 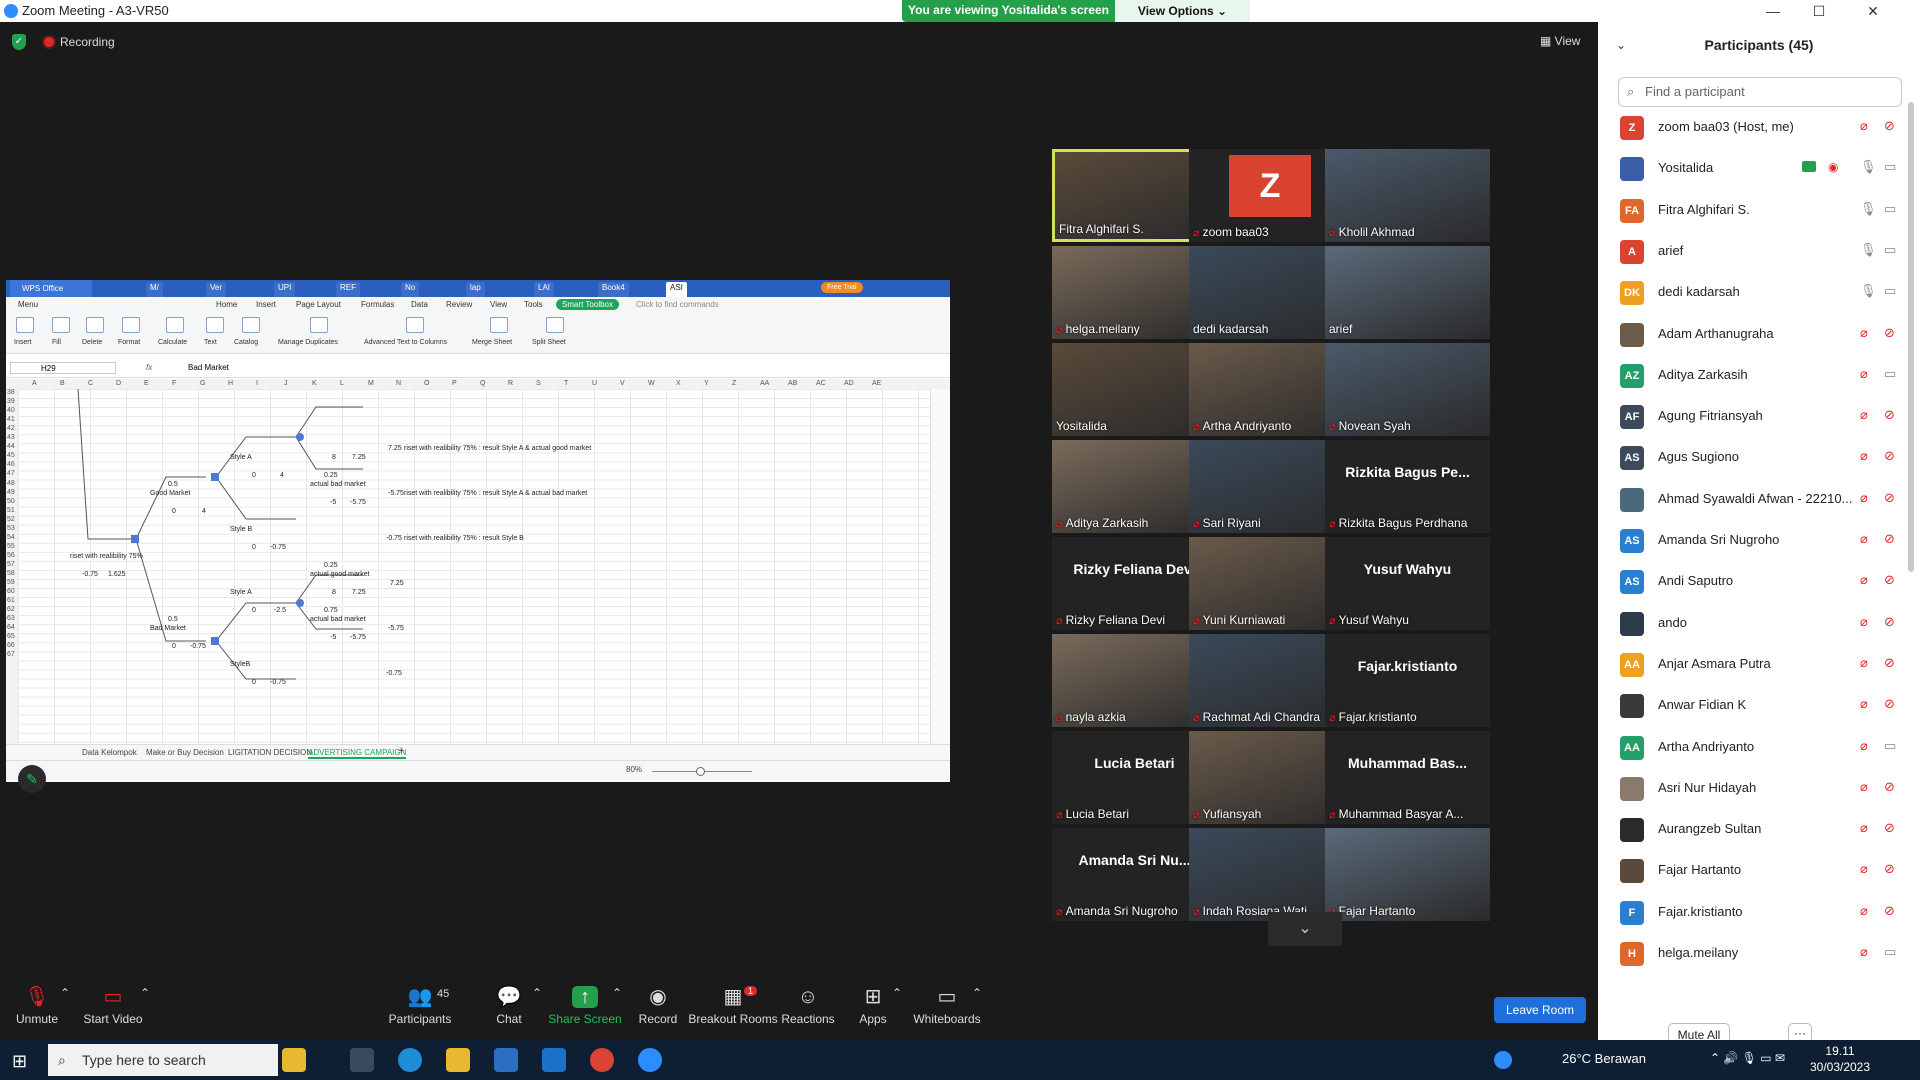 I want to click on chrome-icon, so click(x=602, y=1060).